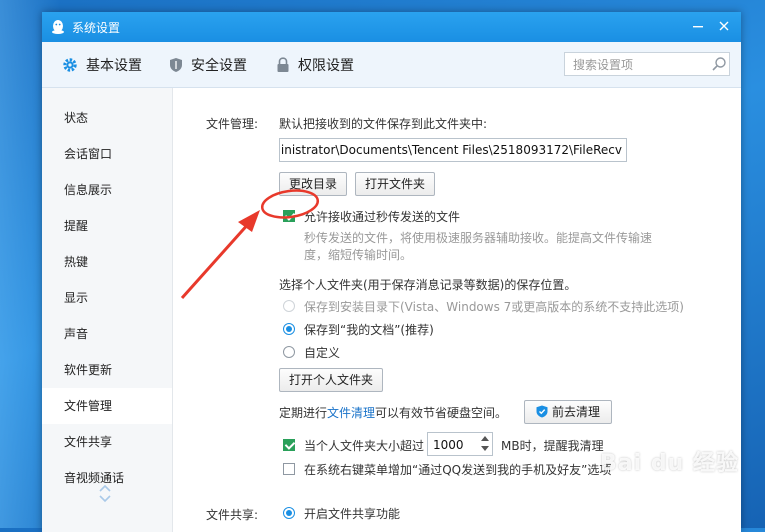 This screenshot has width=765, height=532. What do you see at coordinates (441, 413) in the screenshot?
I see `cleanup-suffix: 可以有效节省硬盘空间。` at bounding box center [441, 413].